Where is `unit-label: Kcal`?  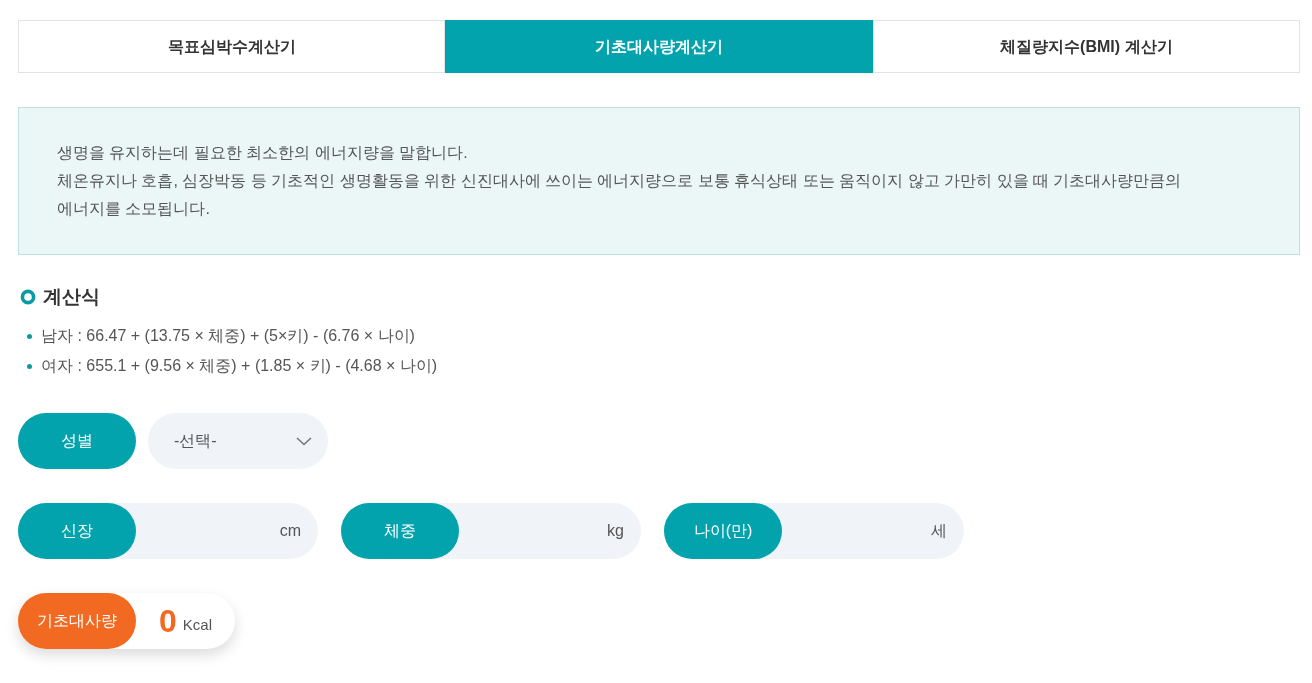 unit-label: Kcal is located at coordinates (197, 624).